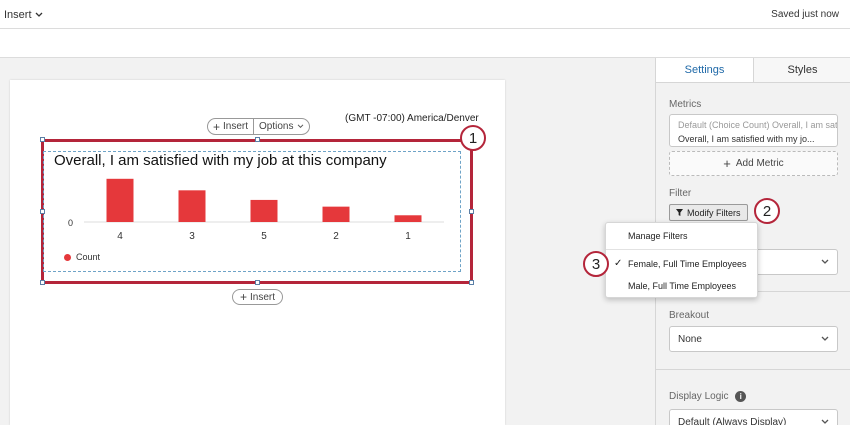 This screenshot has height=425, width=850. Describe the element at coordinates (741, 396) in the screenshot. I see `info-icon: i` at that location.